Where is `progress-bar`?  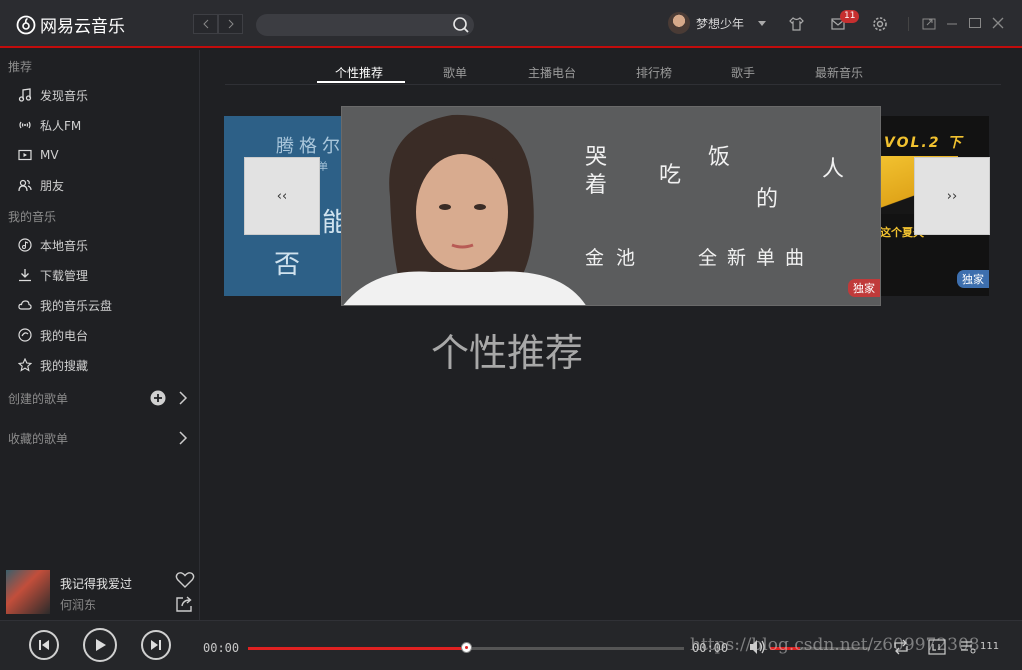
progress-bar is located at coordinates (466, 647).